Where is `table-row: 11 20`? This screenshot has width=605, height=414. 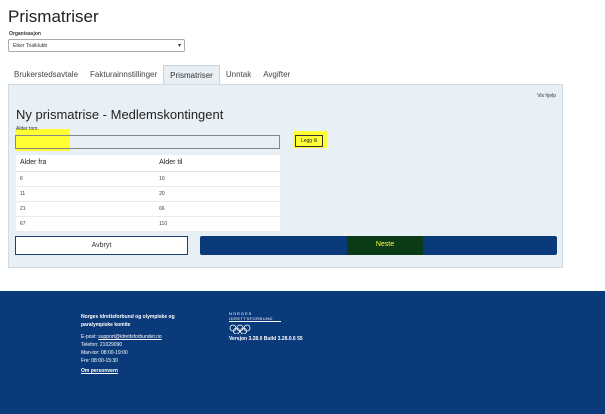
table-row: 11 20 is located at coordinates (148, 194).